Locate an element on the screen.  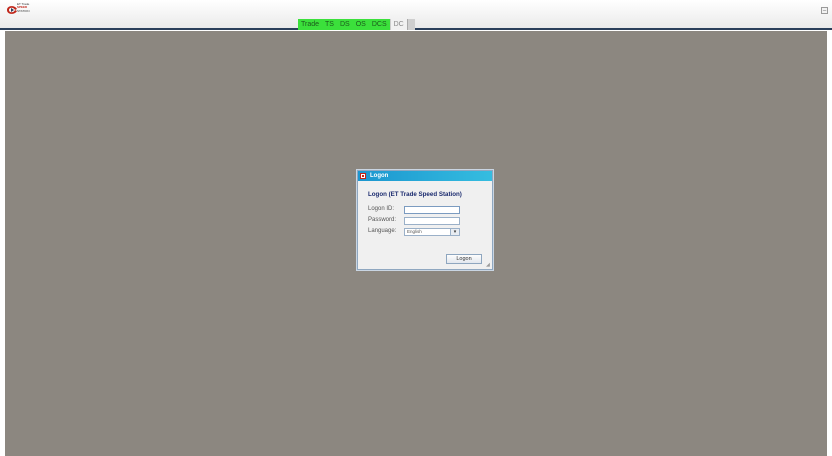
brand-line-3: STATION is located at coordinates (23, 10).